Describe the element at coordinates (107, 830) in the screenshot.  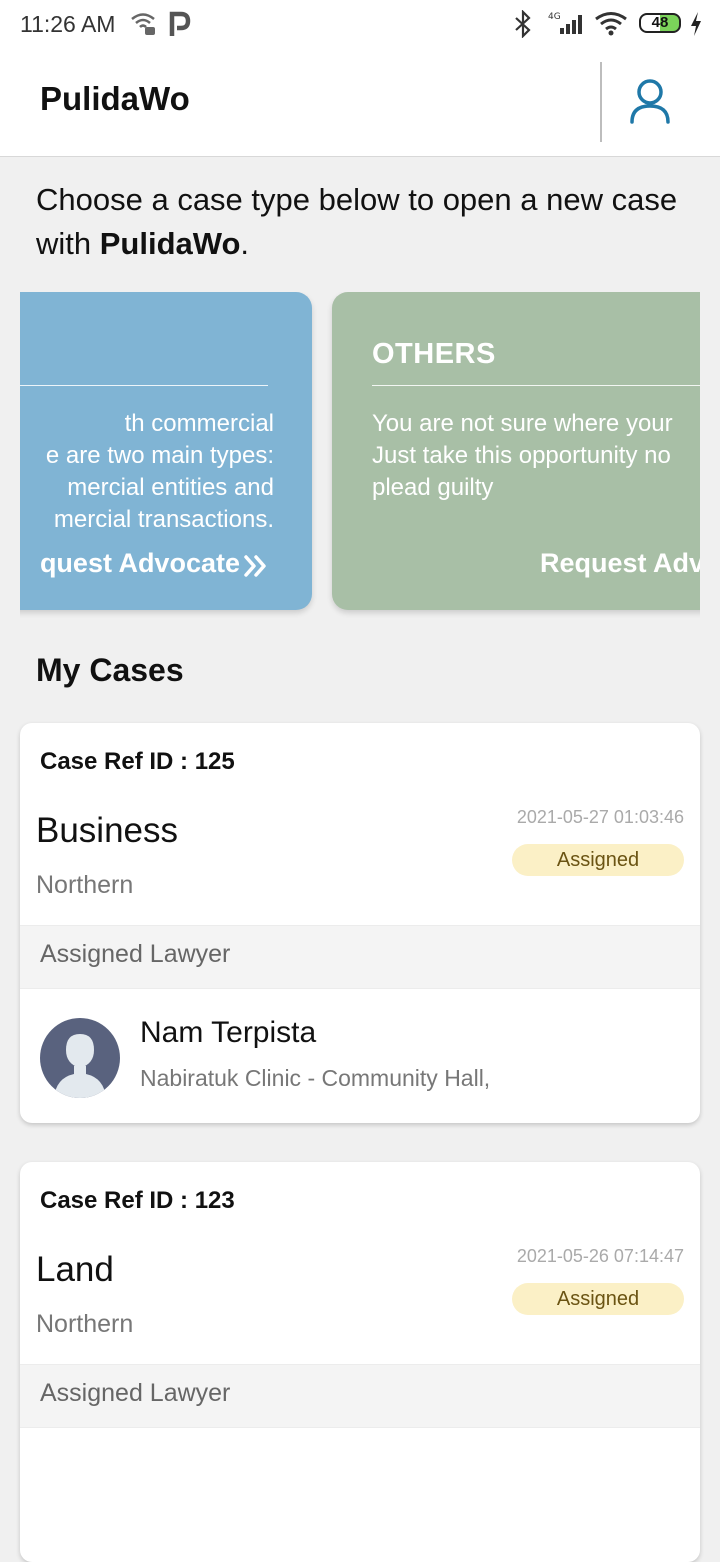
I see `case-type: Business` at that location.